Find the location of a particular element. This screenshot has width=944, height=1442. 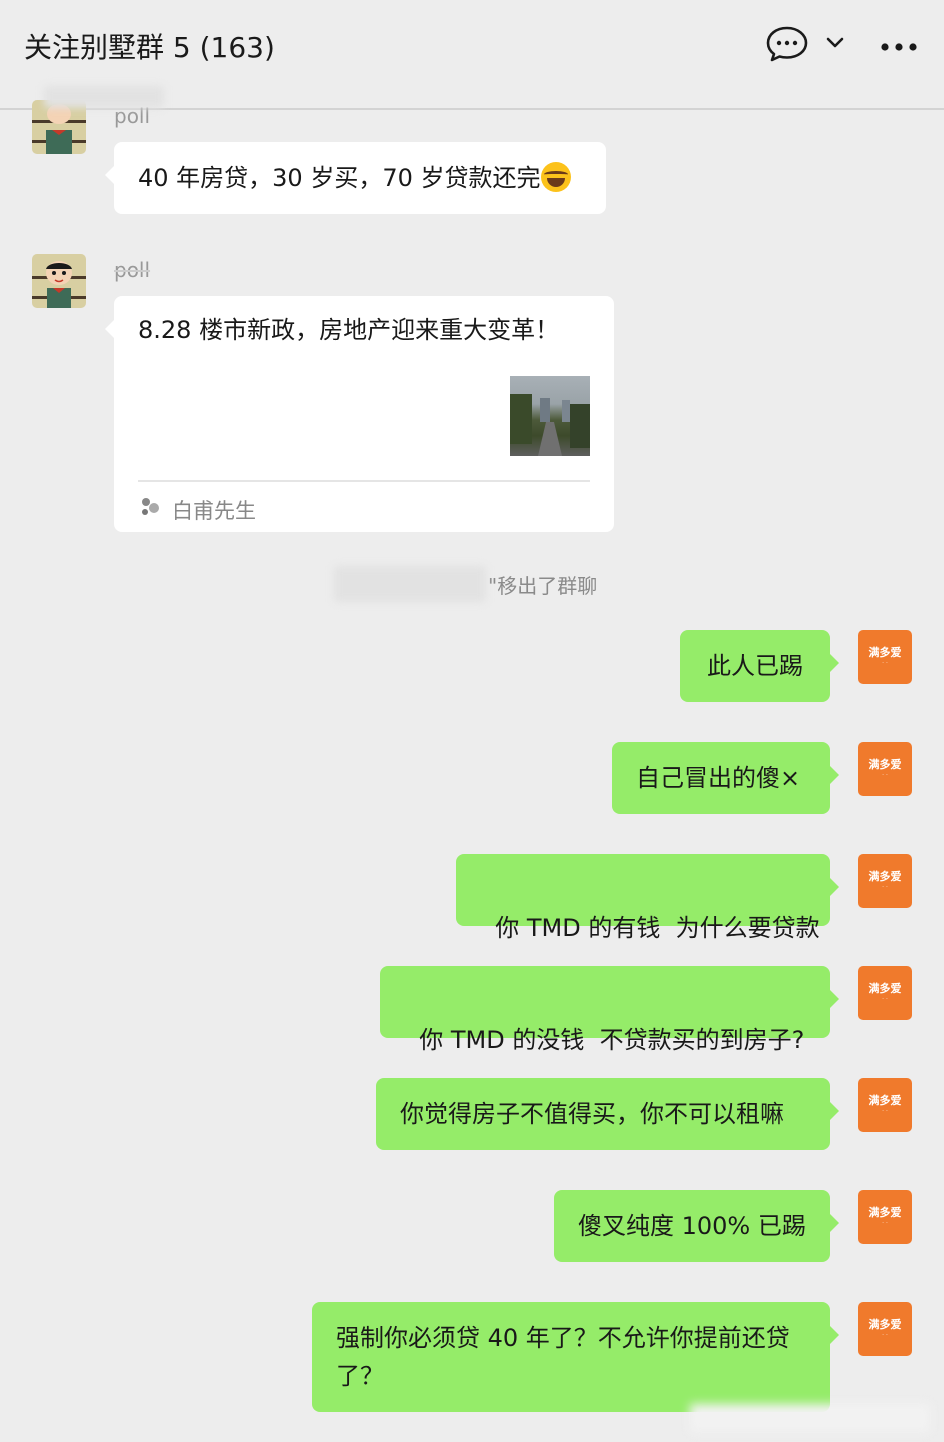

chat-title: 关注别墅群 5 (163) is located at coordinates (149, 47).